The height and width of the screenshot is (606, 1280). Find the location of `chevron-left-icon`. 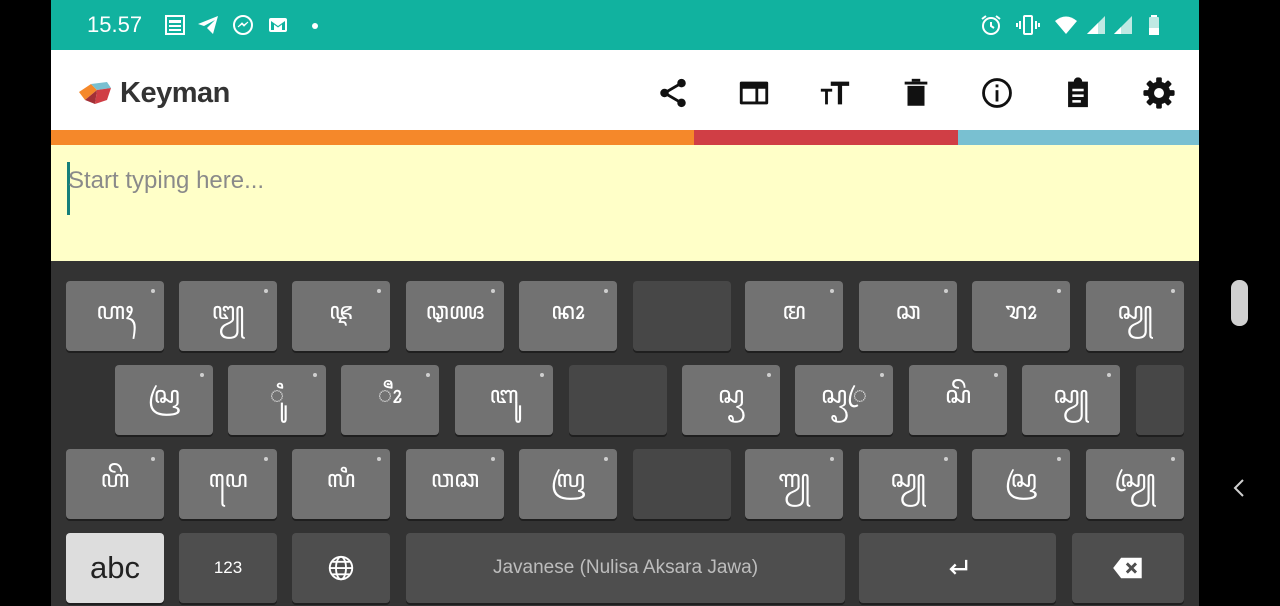

chevron-left-icon is located at coordinates (1239, 488).